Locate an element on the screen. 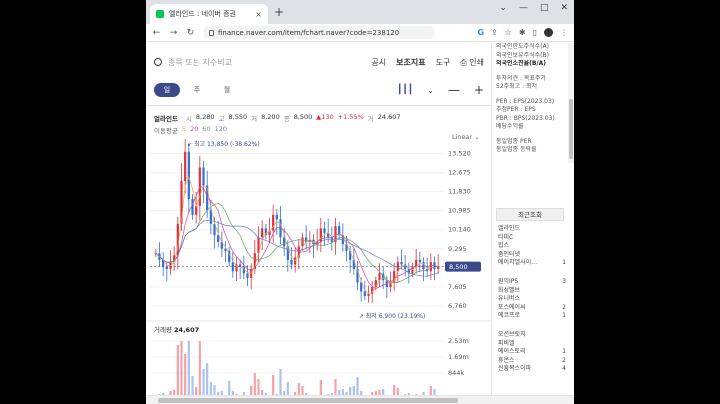 The height and width of the screenshot is (404, 720). forward-button: → is located at coordinates (173, 33).